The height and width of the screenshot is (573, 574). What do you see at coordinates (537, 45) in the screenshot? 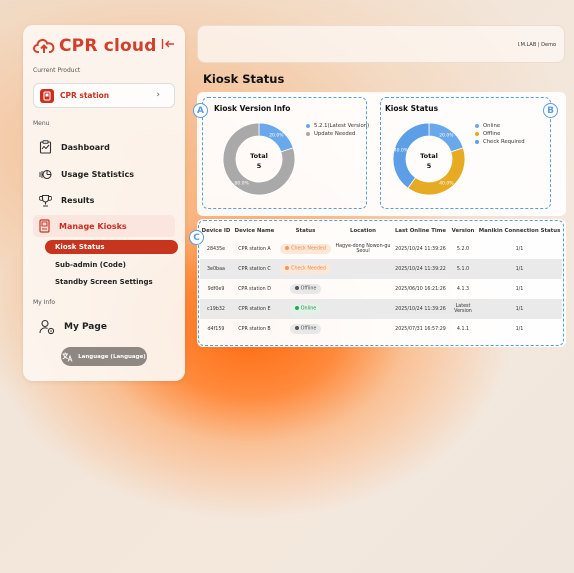
I see `user-info: I.M.LAB | Demo` at bounding box center [537, 45].